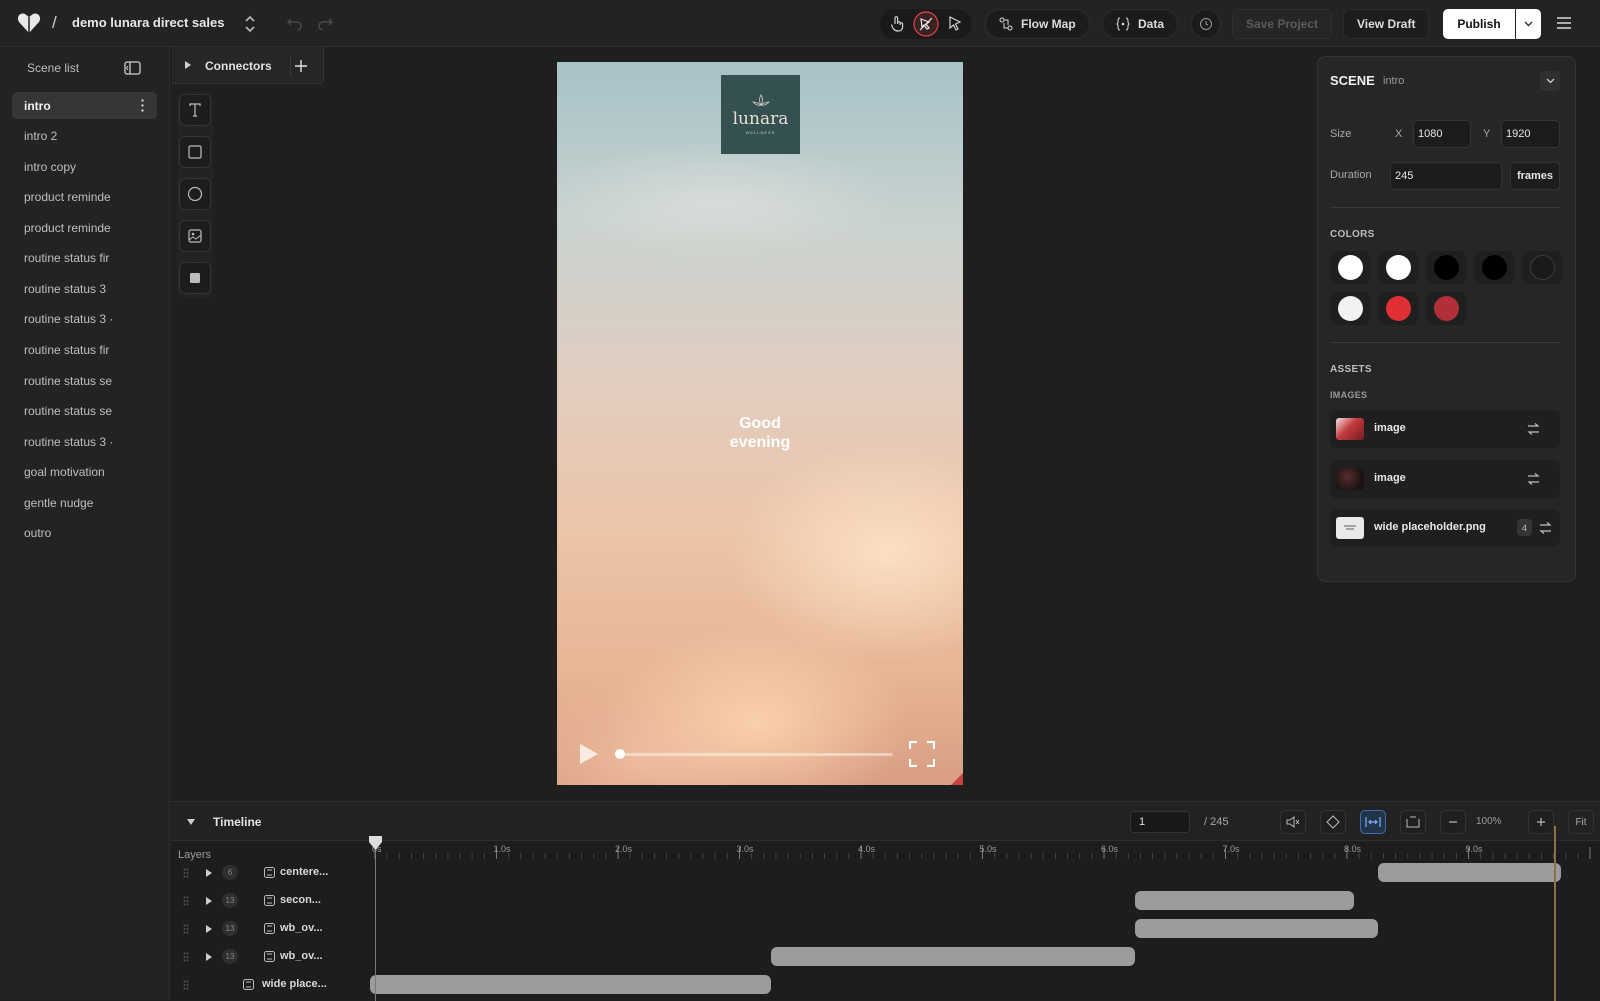  I want to click on scene-item: goal motivation, so click(84, 471).